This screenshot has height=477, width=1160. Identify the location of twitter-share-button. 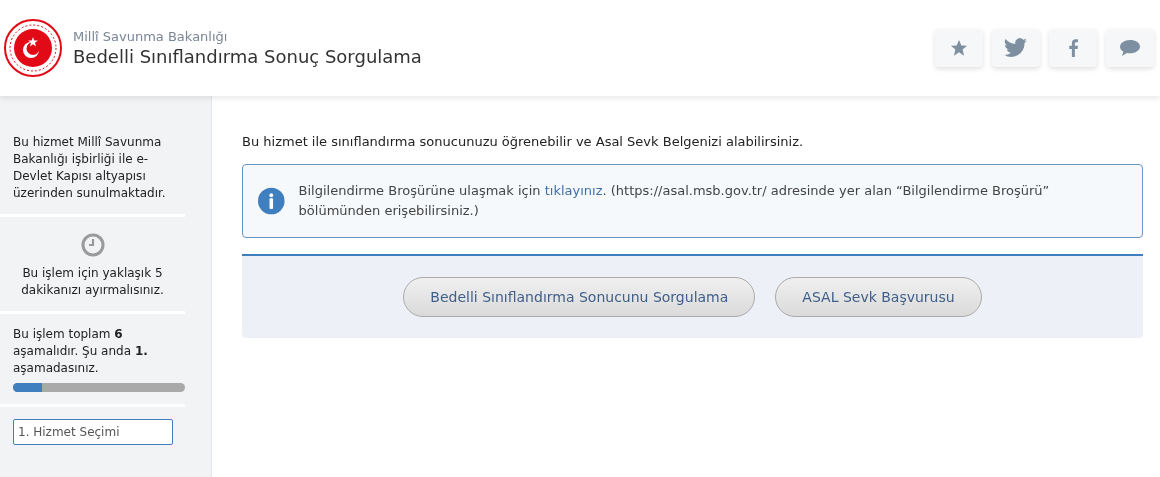
(1016, 48).